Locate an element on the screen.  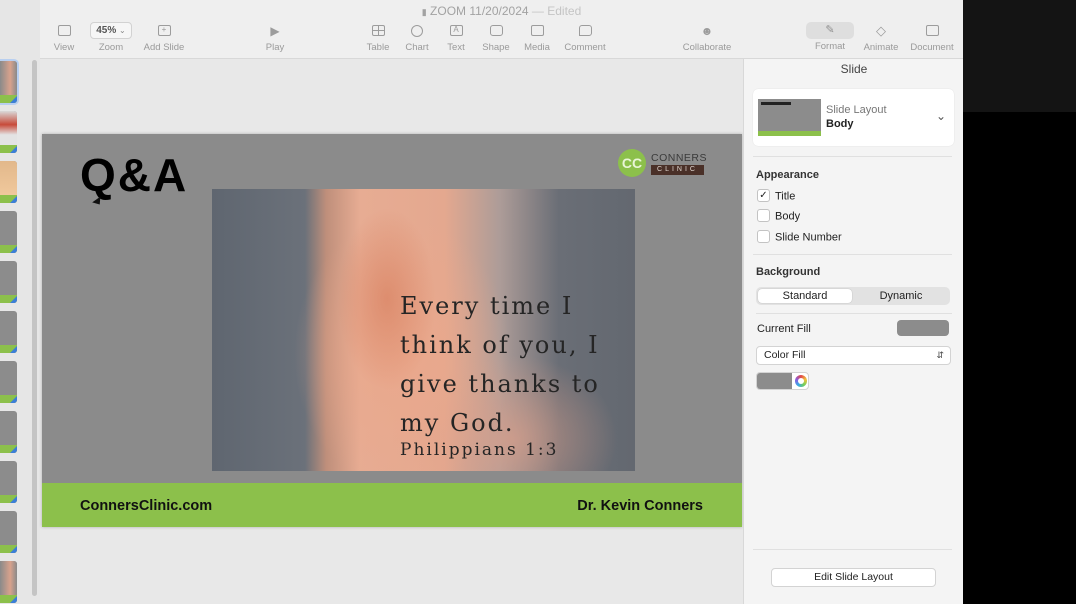
text-button: A Text is located at coordinates (456, 37).